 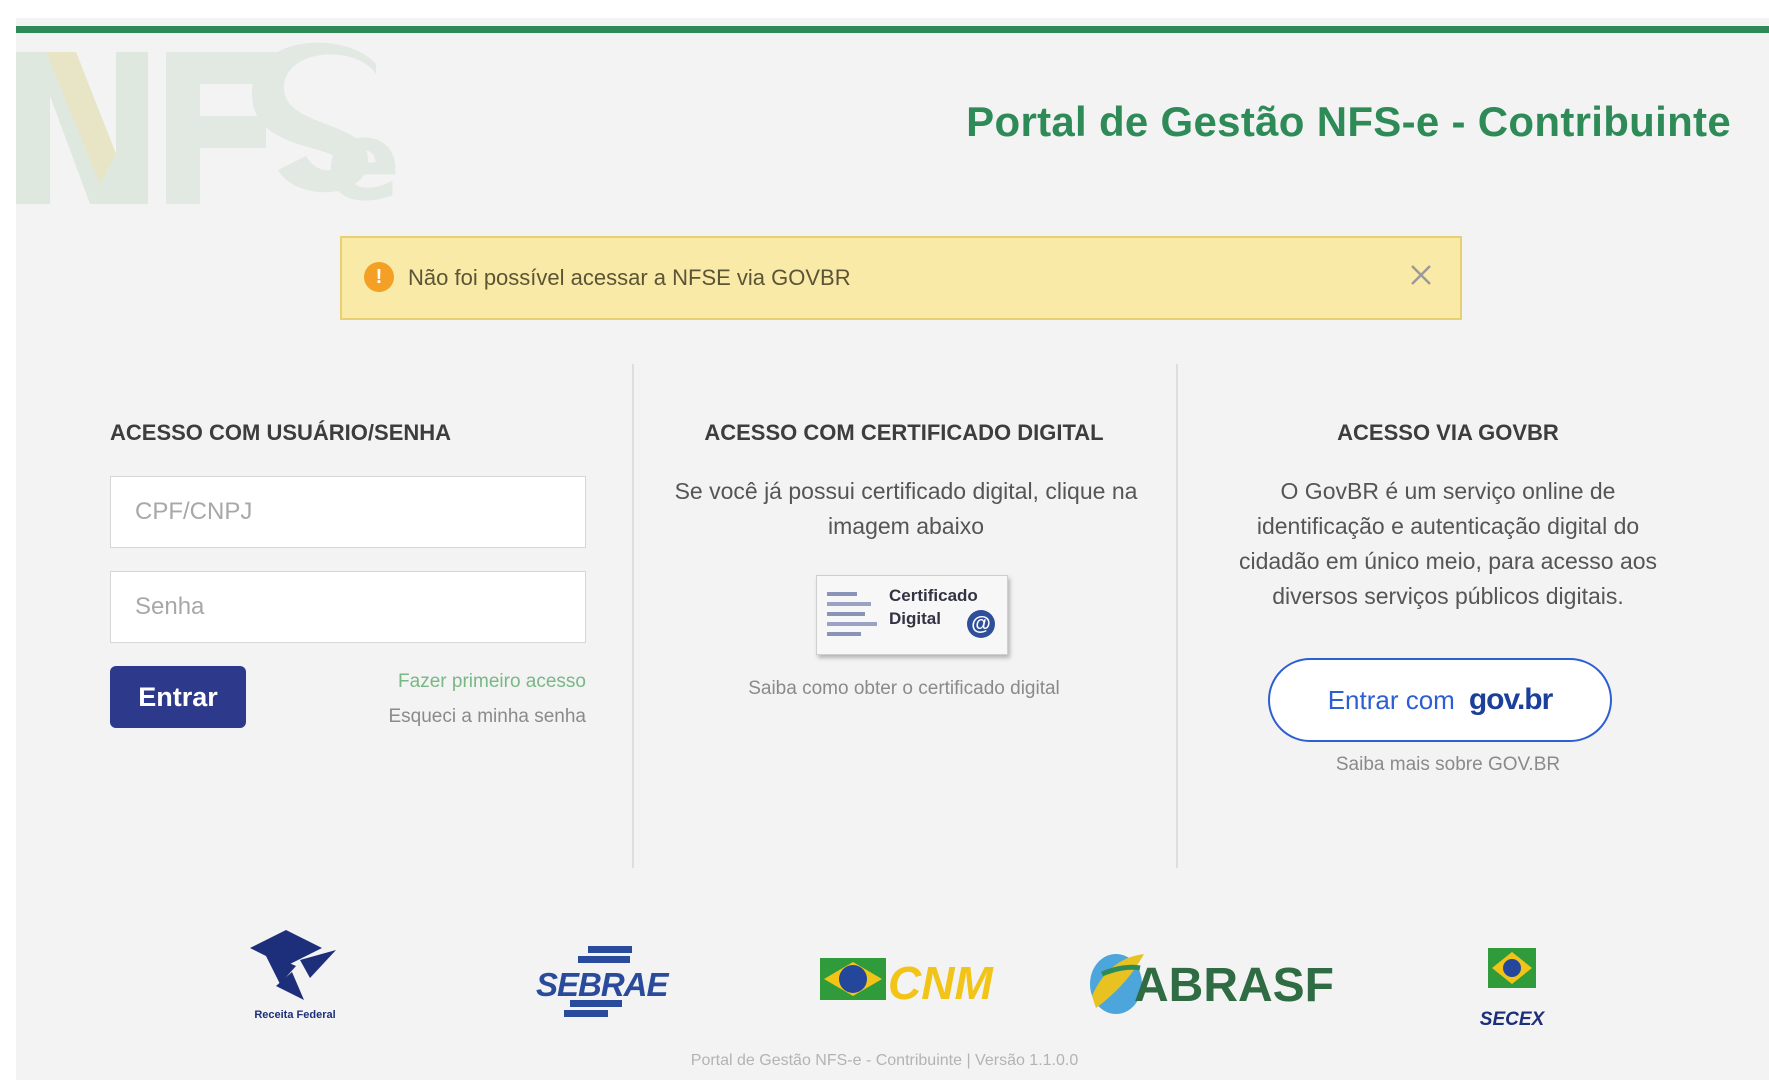 What do you see at coordinates (1512, 1019) in the screenshot?
I see `secex-label: SECEX` at bounding box center [1512, 1019].